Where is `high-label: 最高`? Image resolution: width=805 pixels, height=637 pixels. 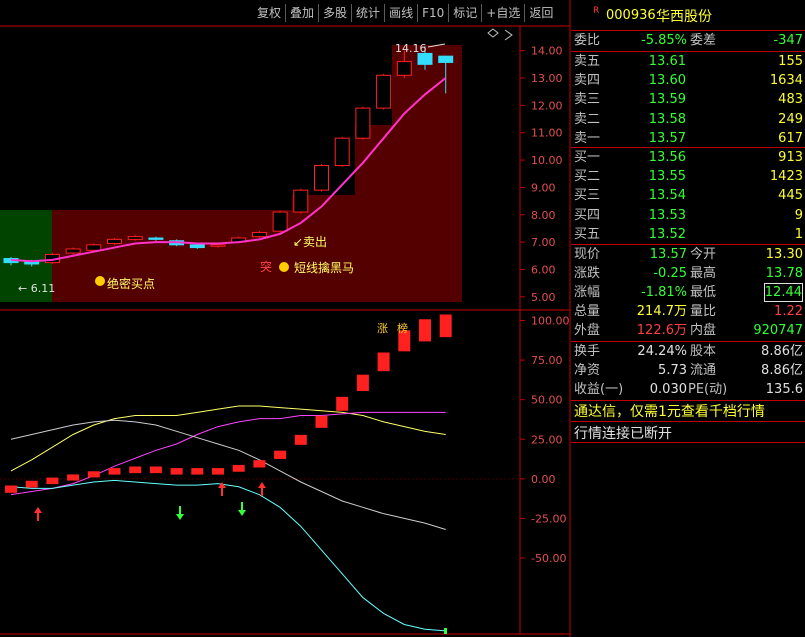 high-label: 最高 is located at coordinates (703, 273).